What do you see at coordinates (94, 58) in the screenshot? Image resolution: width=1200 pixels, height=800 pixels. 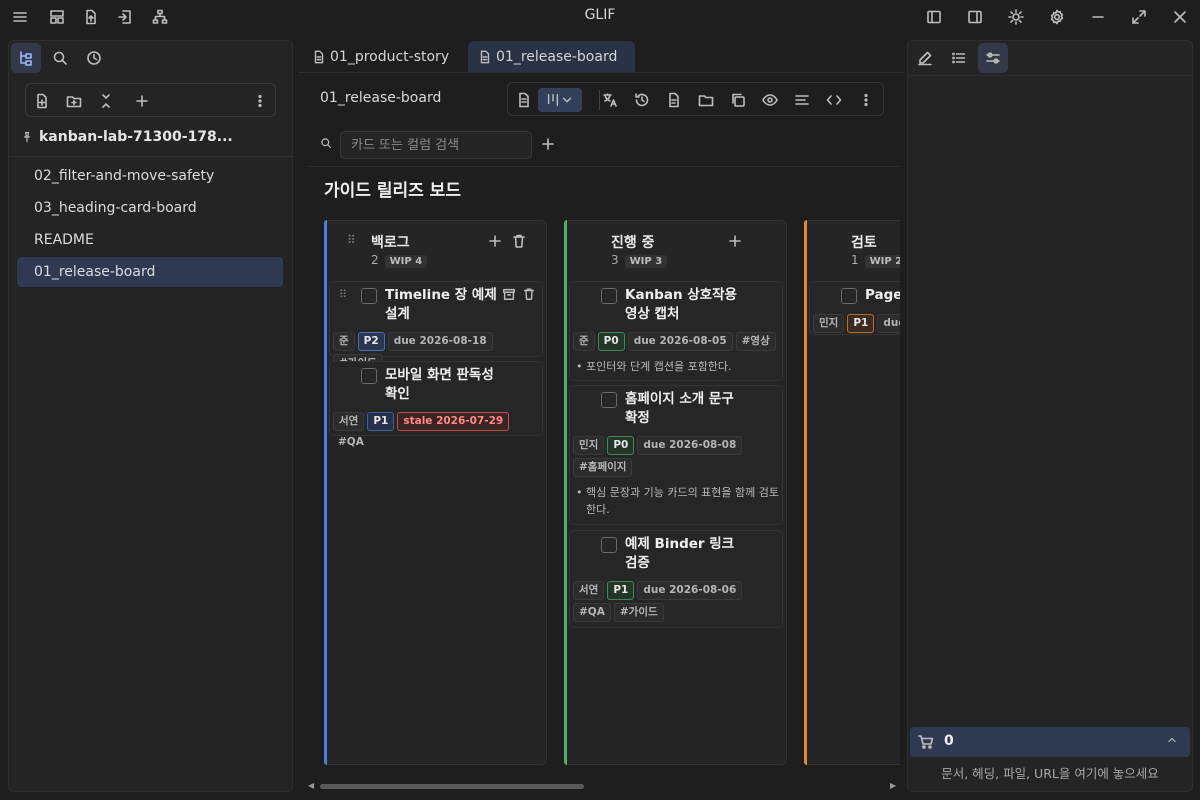 I see `recent-clock-icon` at bounding box center [94, 58].